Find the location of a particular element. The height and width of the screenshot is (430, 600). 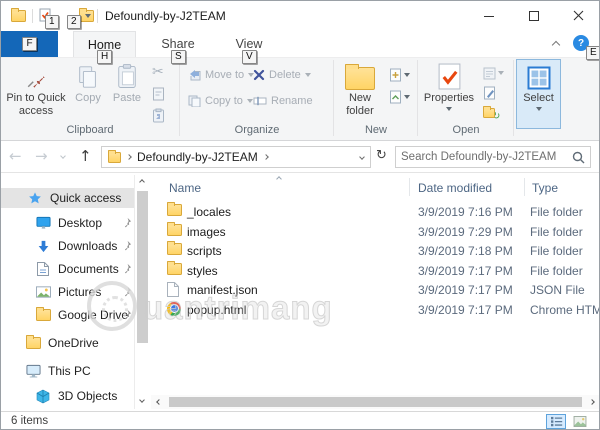

keytip-file: F is located at coordinates (29, 44).